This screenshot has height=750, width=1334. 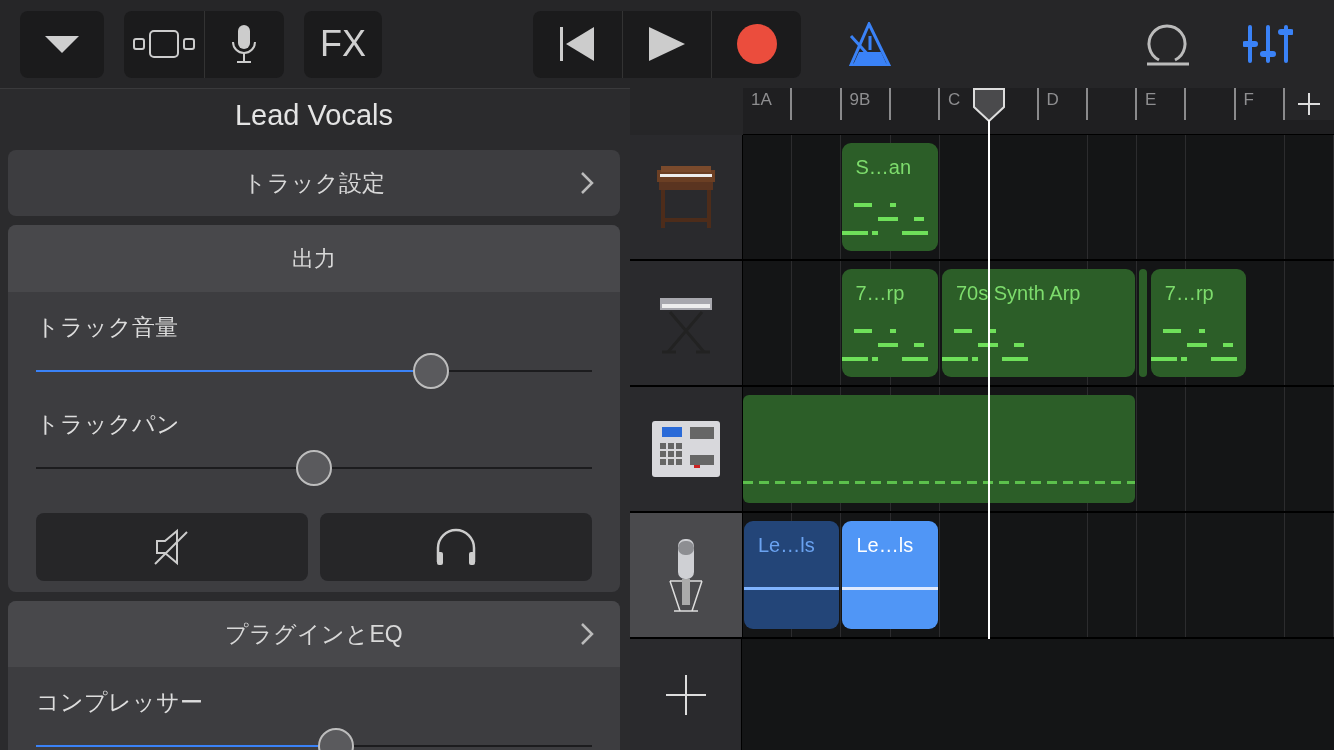 I want to click on panel-title: Lead Vocals, so click(x=314, y=115).